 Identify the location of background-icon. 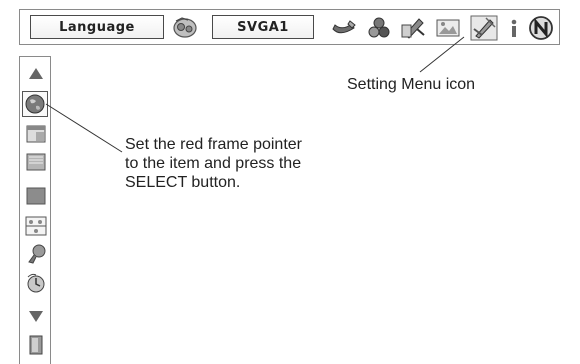
(36, 196).